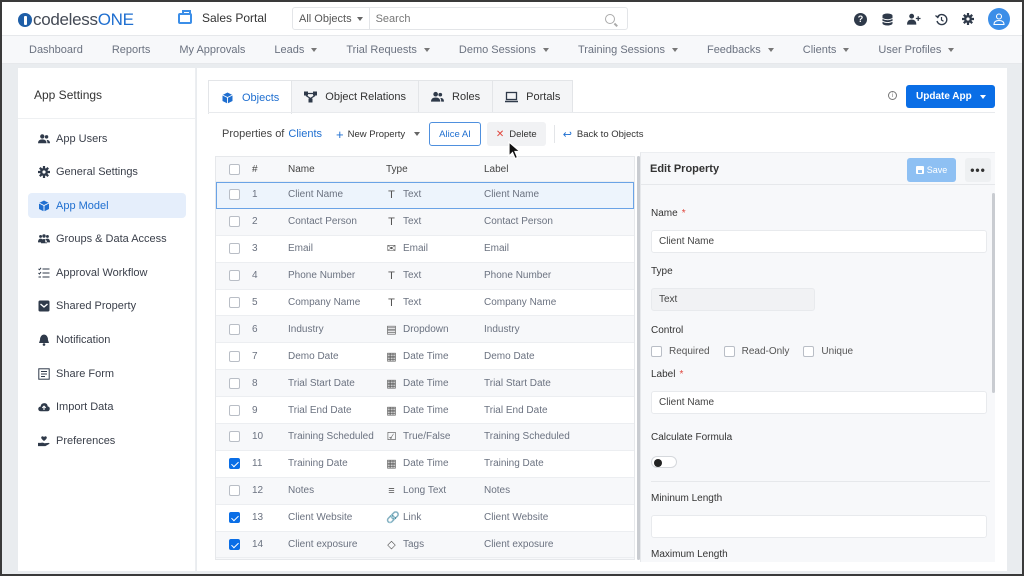  Describe the element at coordinates (212, 50) in the screenshot. I see `nav-item-my-approvals: My Approvals` at that location.